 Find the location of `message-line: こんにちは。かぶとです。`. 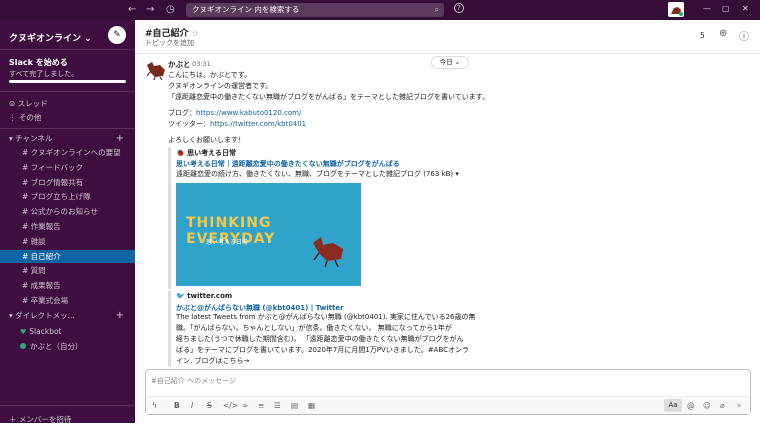

message-line: こんにちは。かぶとです。 is located at coordinates (210, 75).